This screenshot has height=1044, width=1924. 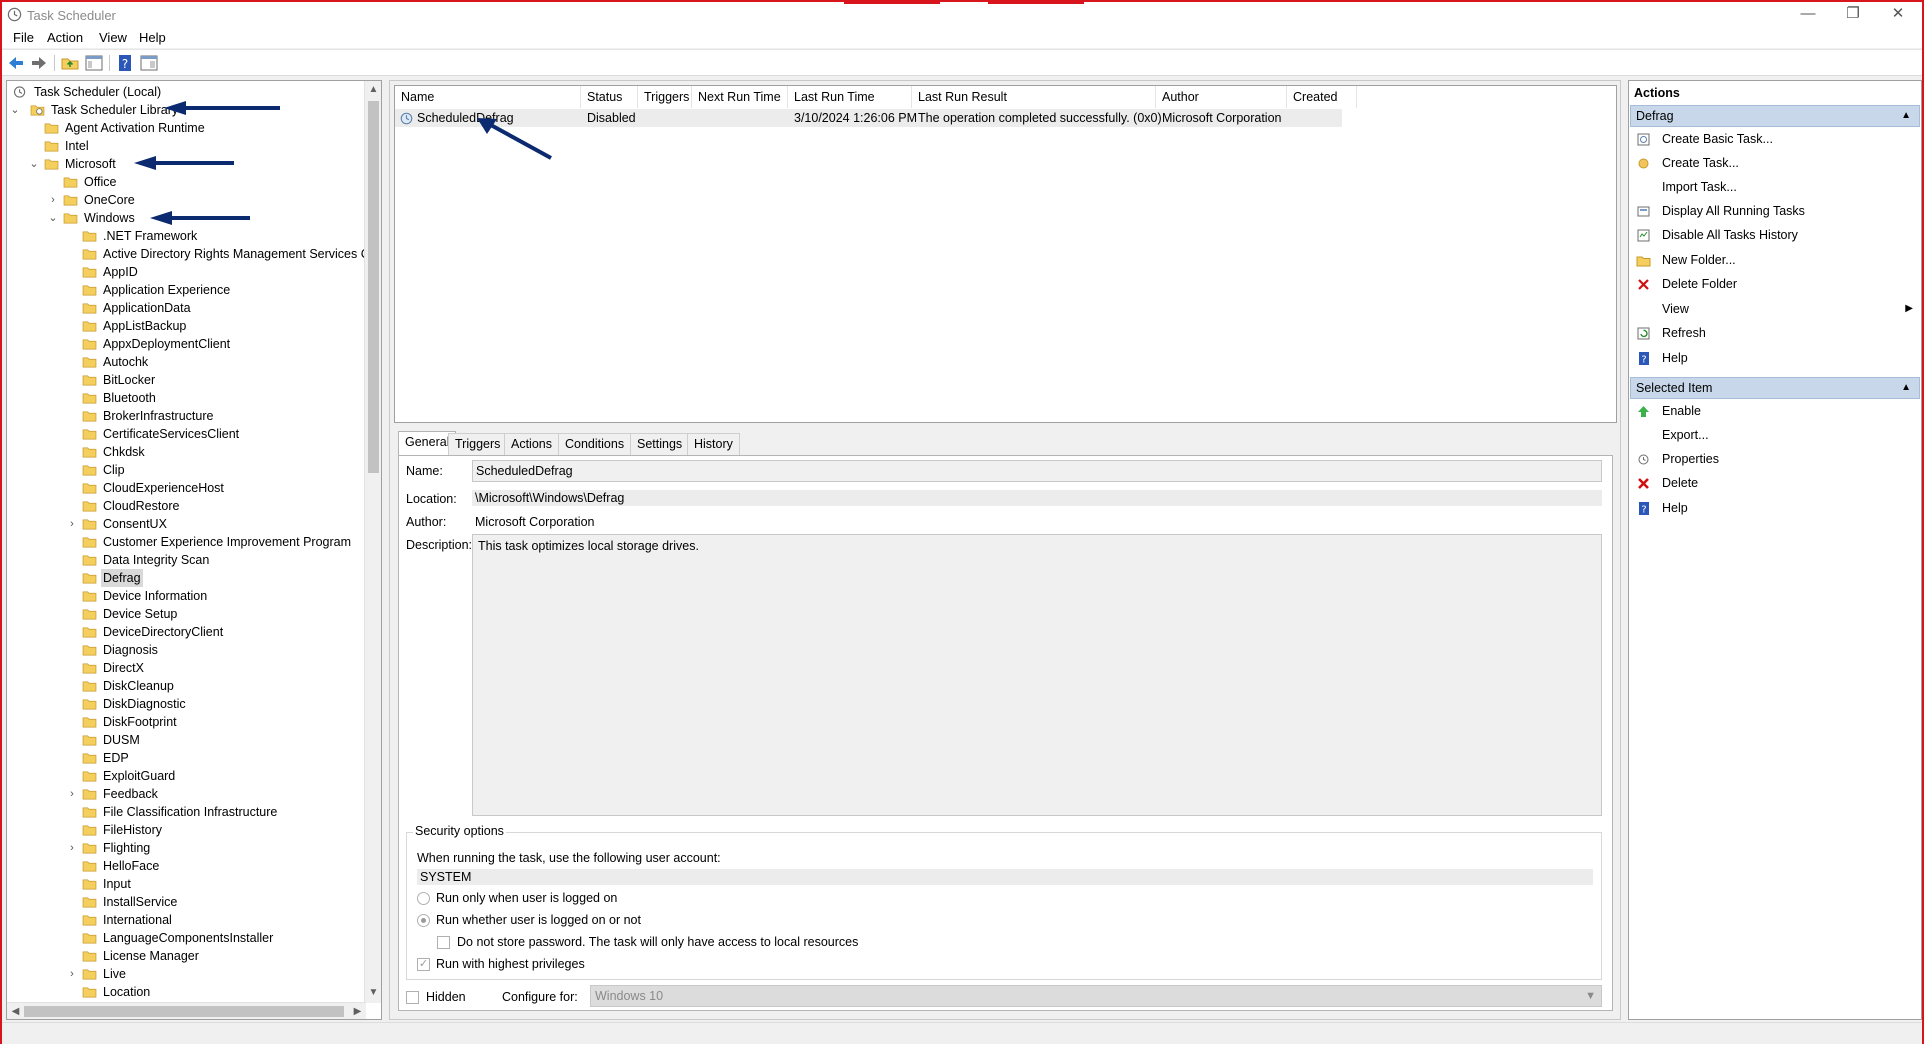 What do you see at coordinates (113, 37) in the screenshot?
I see `menu-view: View` at bounding box center [113, 37].